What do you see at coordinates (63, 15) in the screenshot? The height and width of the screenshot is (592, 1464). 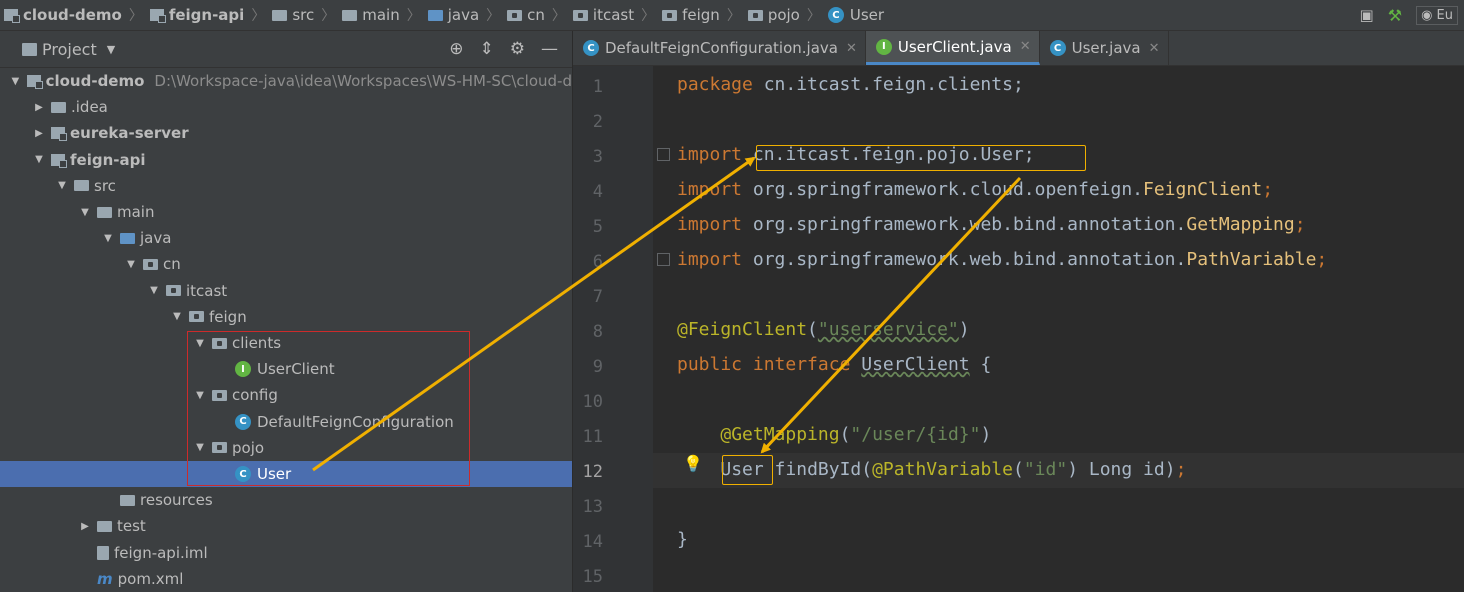 I see `breadcrumb-item-cloud-demo: cloud-demo` at bounding box center [63, 15].